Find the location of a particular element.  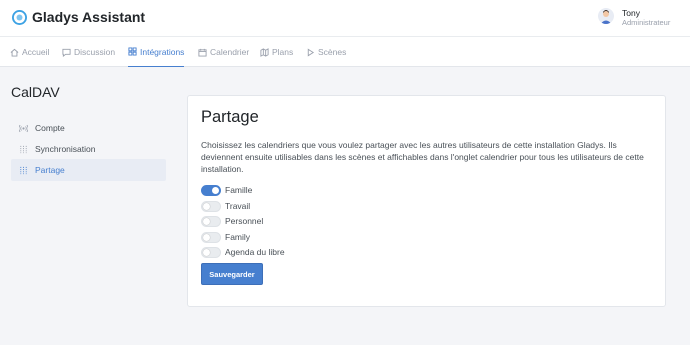

sidebar-title: CalDAV is located at coordinates (35, 92).